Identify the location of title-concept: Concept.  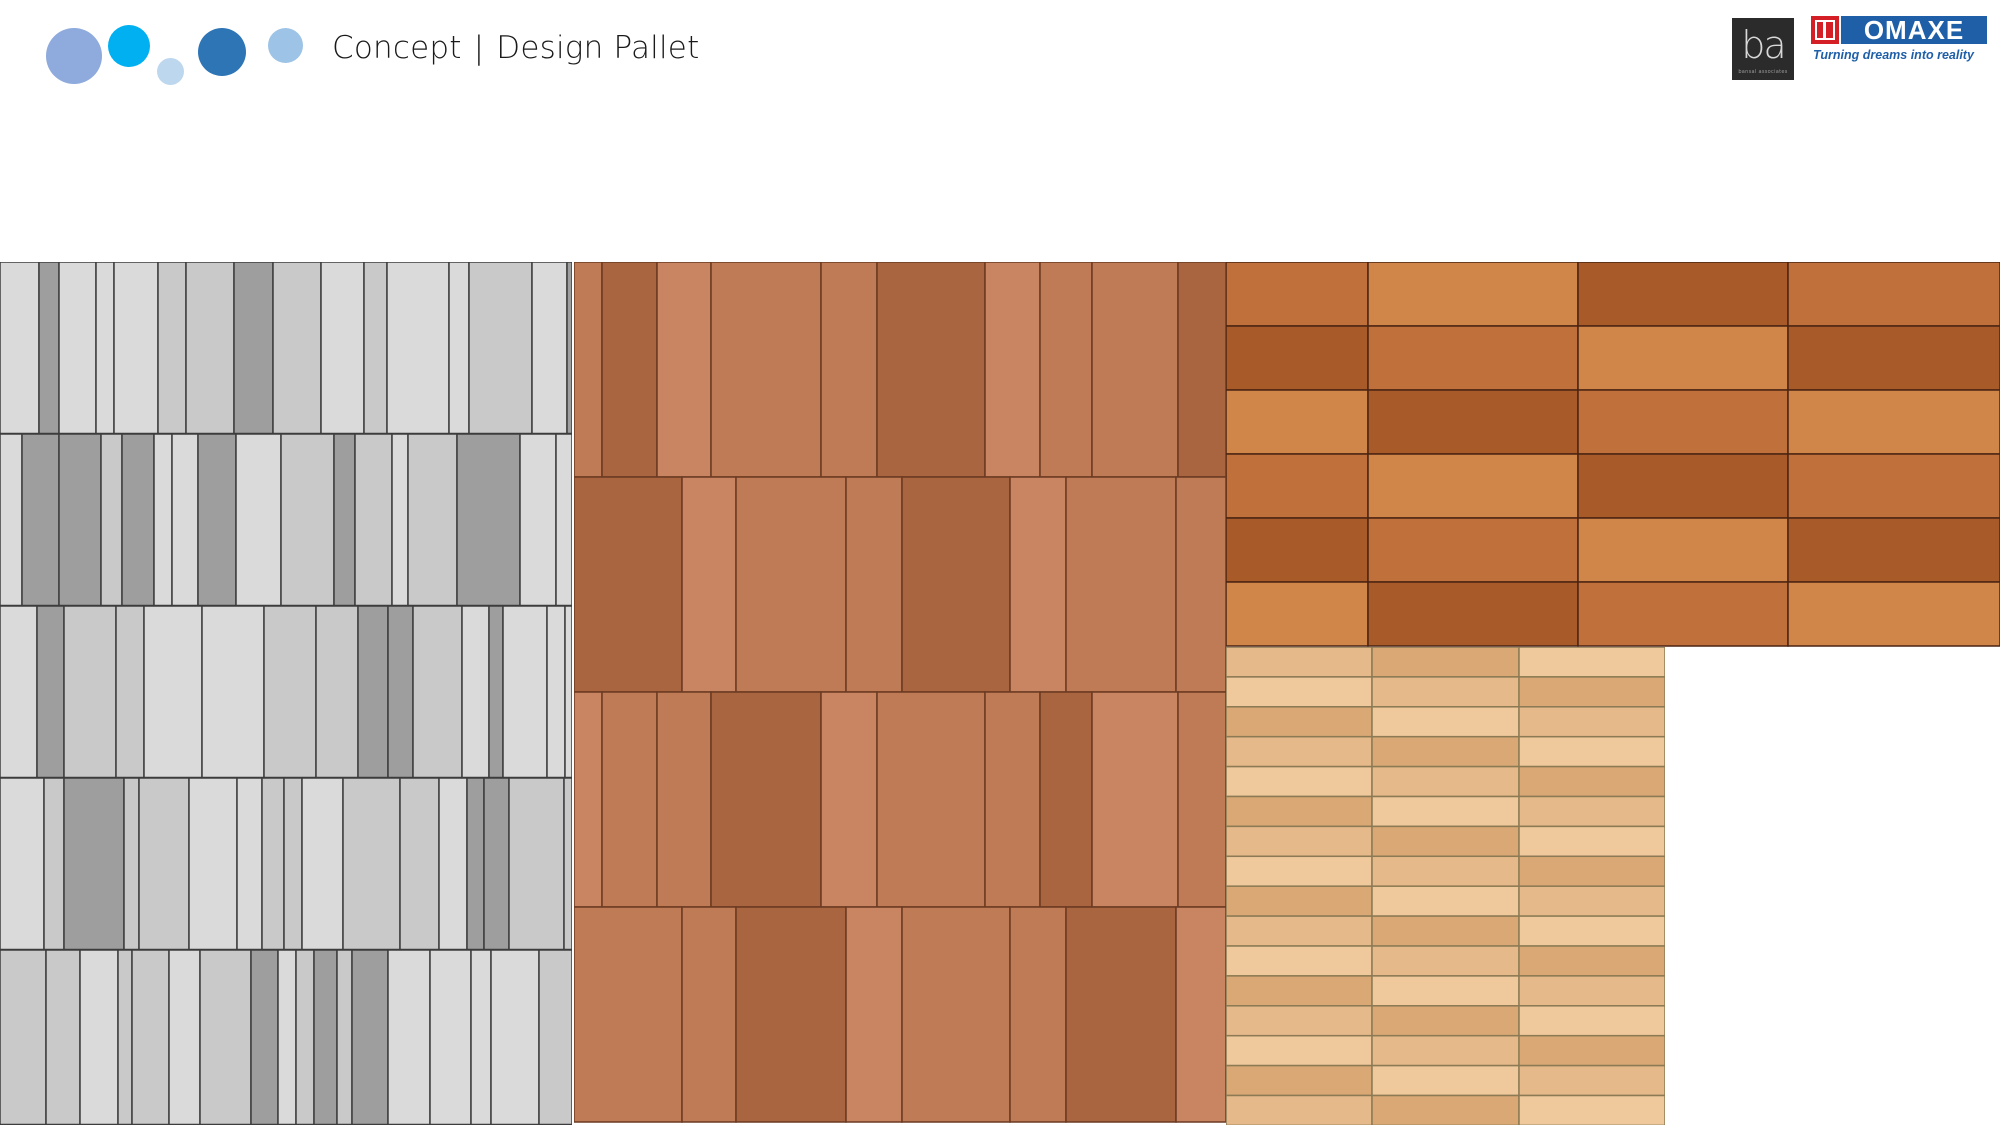
(397, 48).